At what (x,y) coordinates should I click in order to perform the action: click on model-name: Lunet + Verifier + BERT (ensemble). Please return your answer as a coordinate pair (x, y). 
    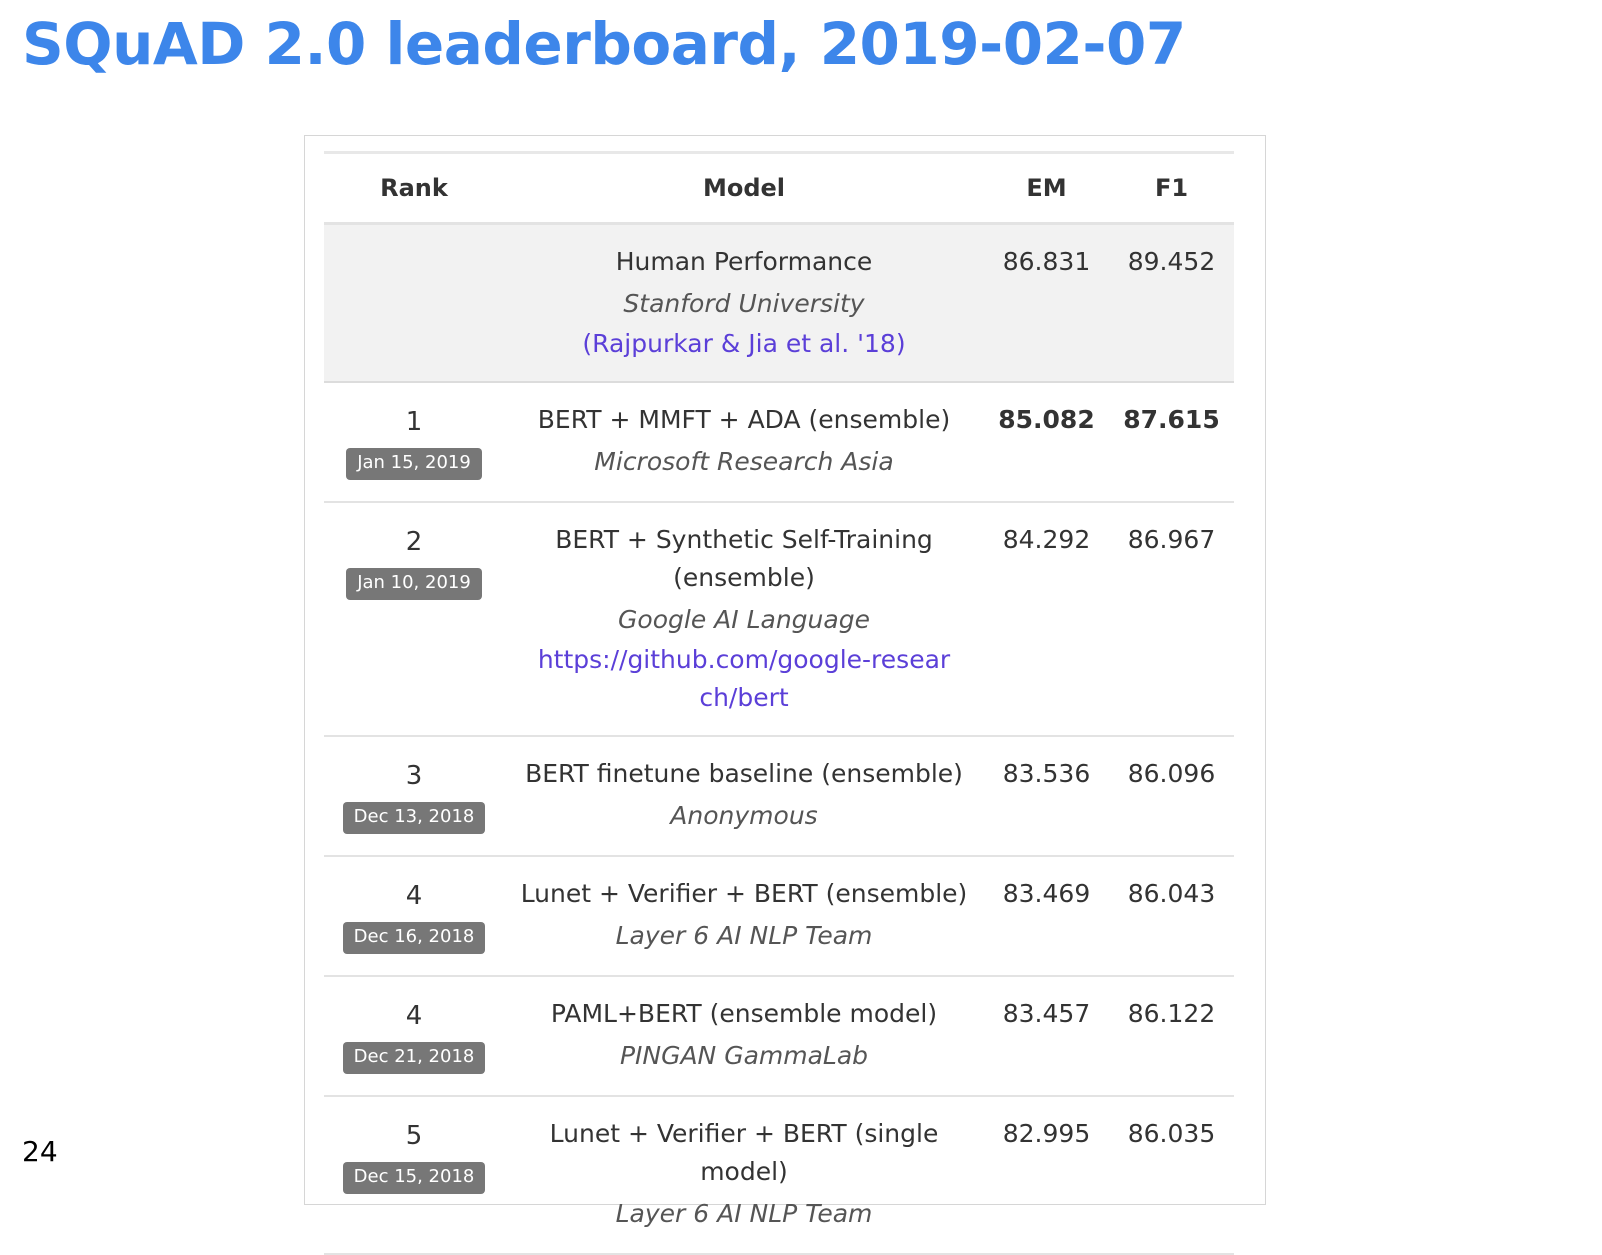
    Looking at the image, I should click on (744, 893).